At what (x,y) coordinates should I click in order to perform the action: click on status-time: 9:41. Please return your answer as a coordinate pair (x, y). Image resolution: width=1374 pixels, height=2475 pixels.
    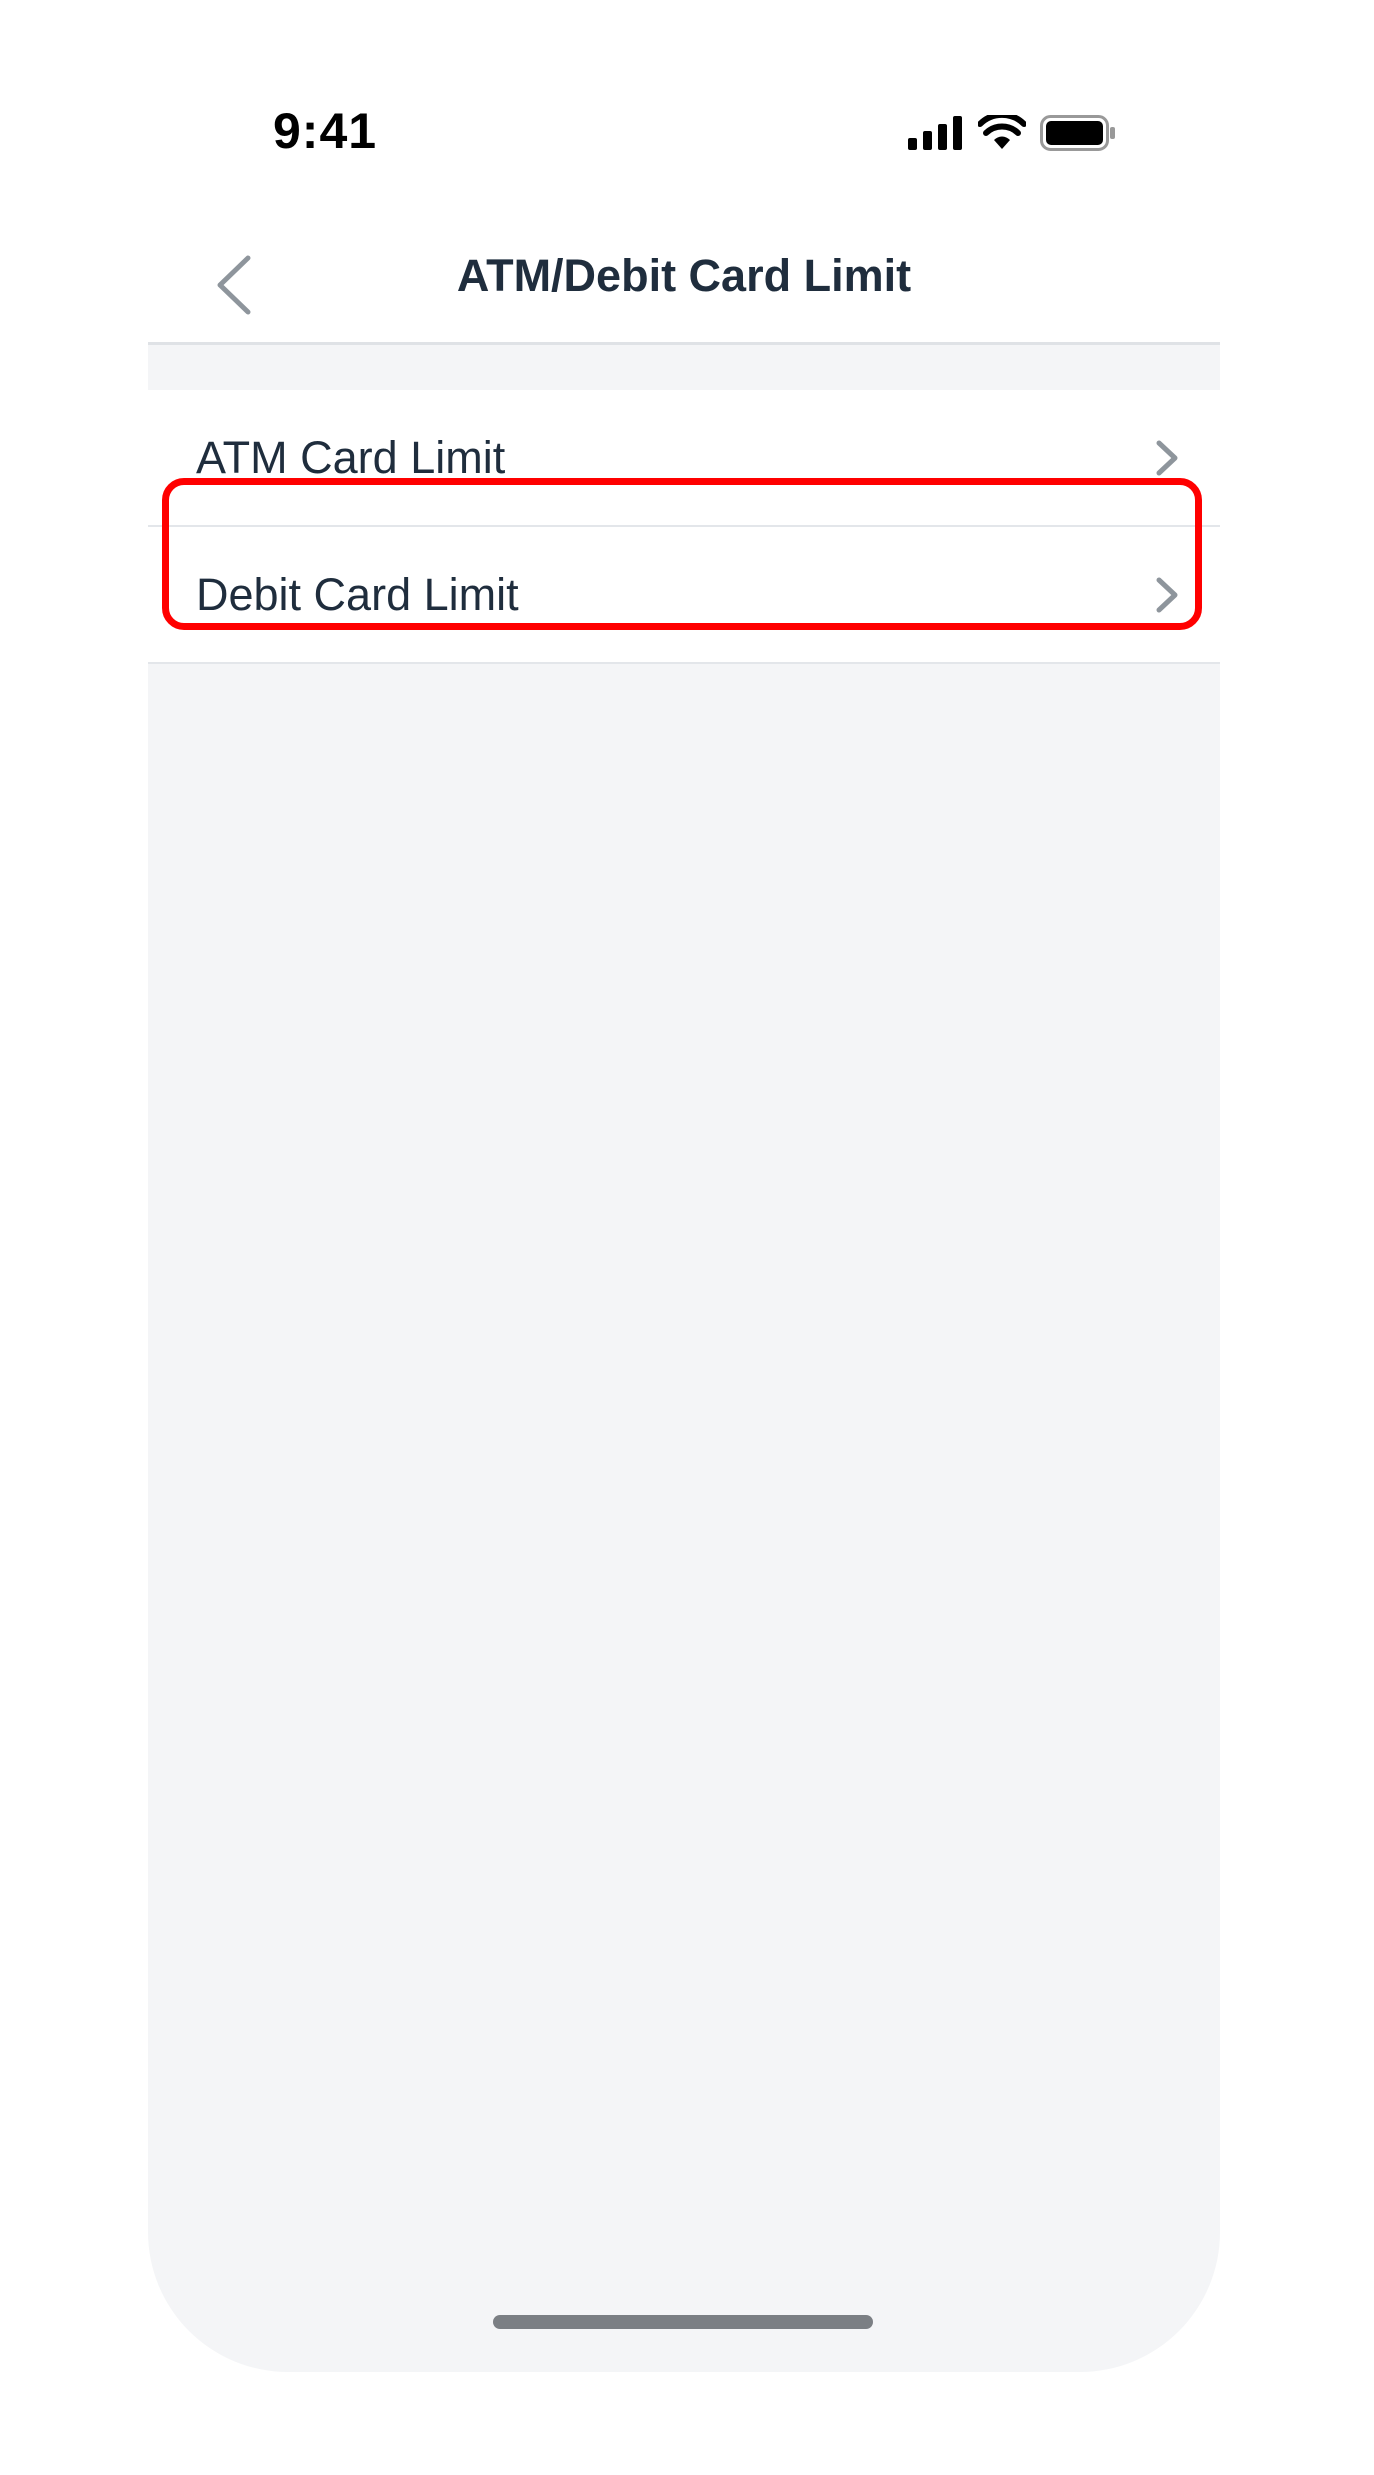
    Looking at the image, I should click on (325, 131).